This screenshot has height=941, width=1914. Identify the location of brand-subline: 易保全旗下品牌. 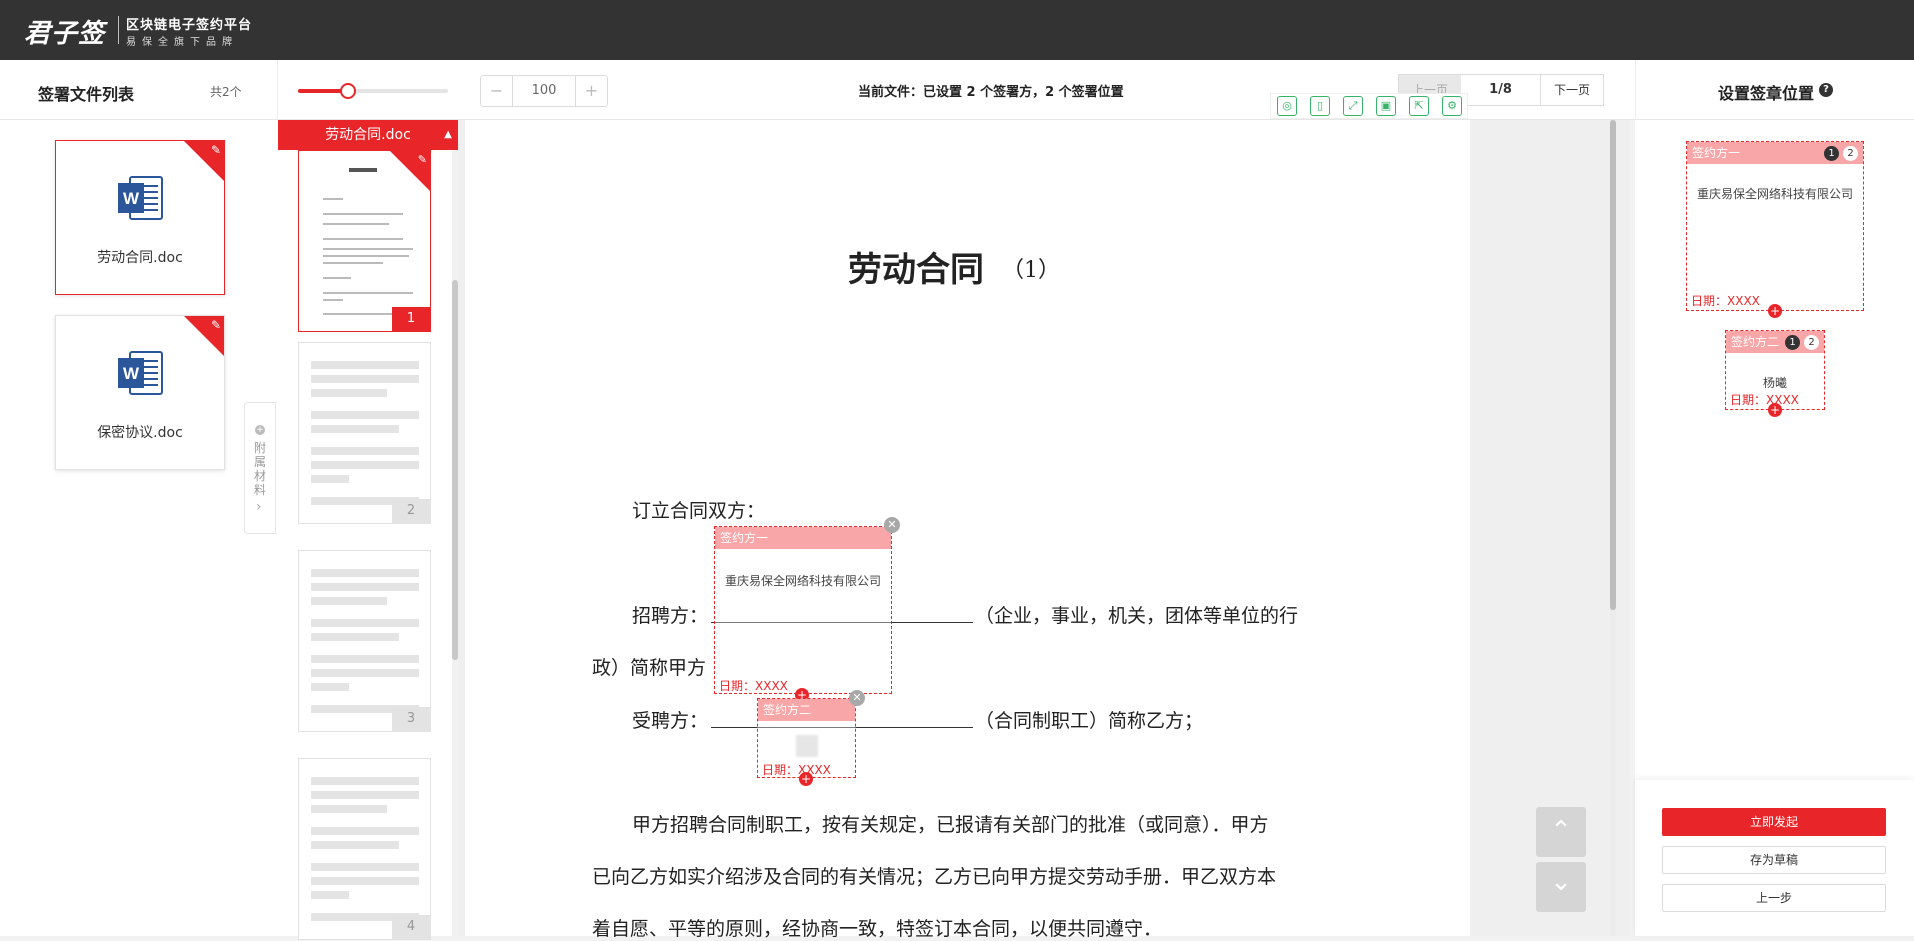
(182, 42).